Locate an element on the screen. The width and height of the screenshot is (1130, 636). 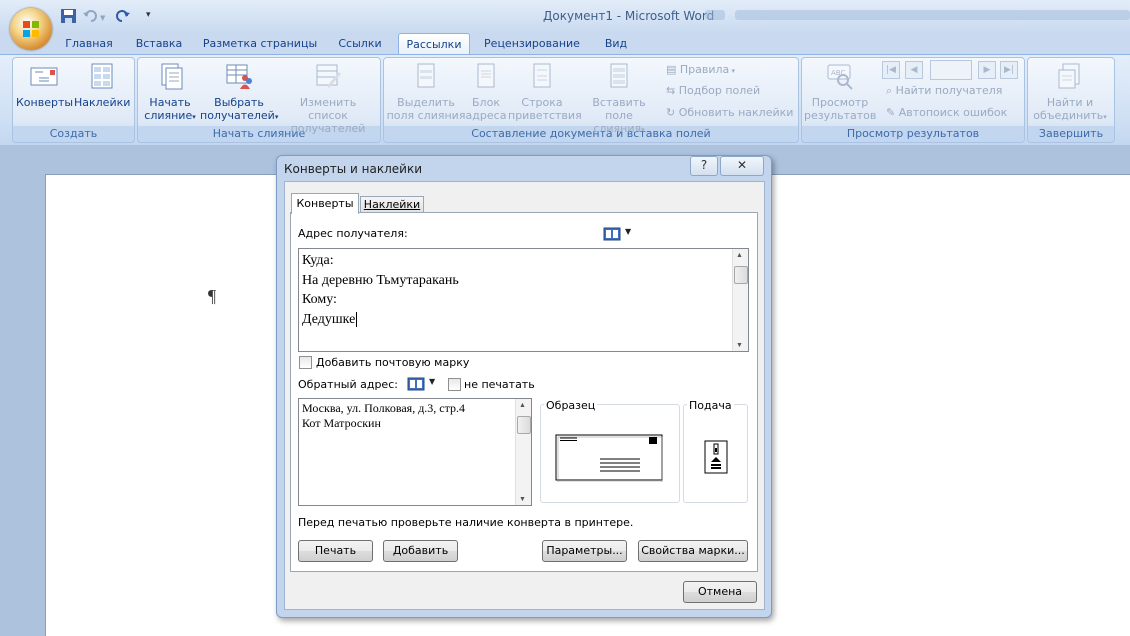
preview-results-button: ABC Просмотр результатов is located at coordinates (840, 92).